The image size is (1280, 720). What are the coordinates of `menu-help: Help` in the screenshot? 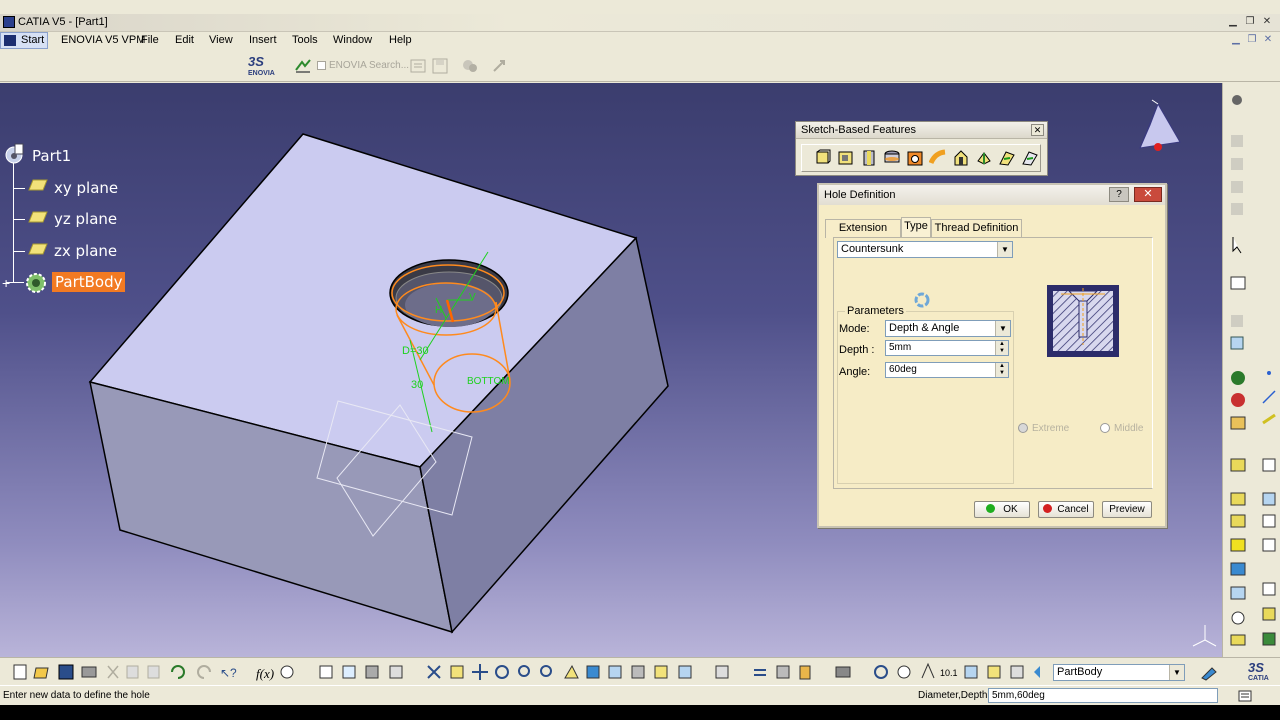 It's located at (400, 40).